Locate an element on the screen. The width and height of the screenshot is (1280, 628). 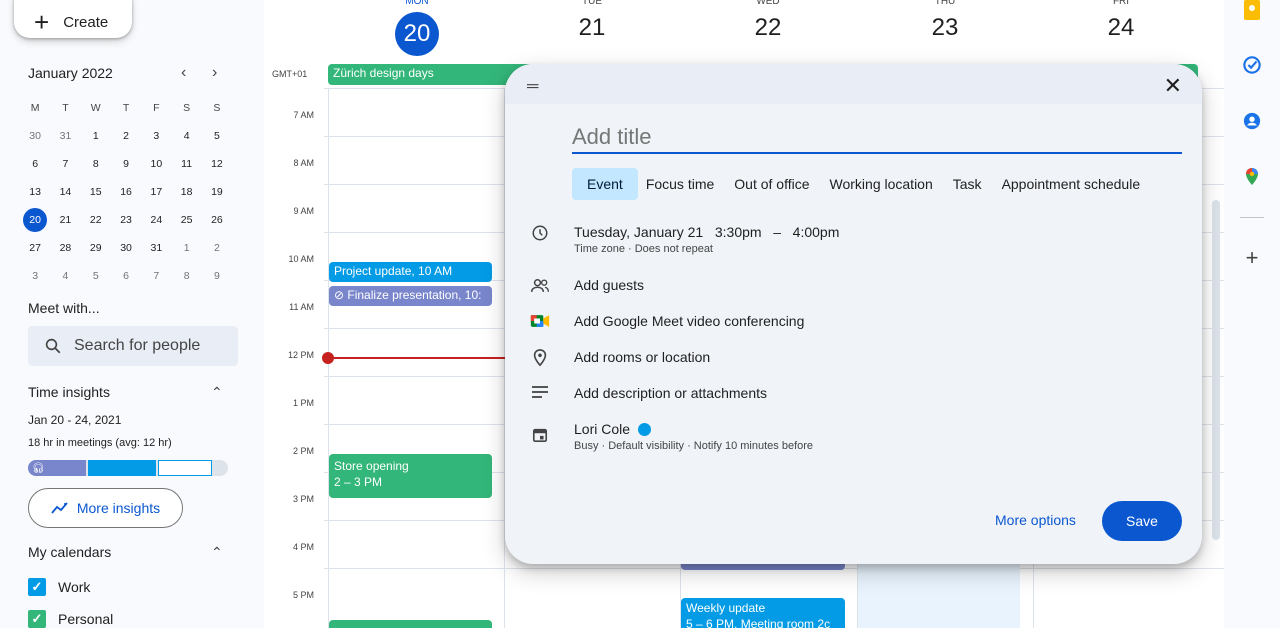
mini-calendar-day: 21 is located at coordinates (65, 220).